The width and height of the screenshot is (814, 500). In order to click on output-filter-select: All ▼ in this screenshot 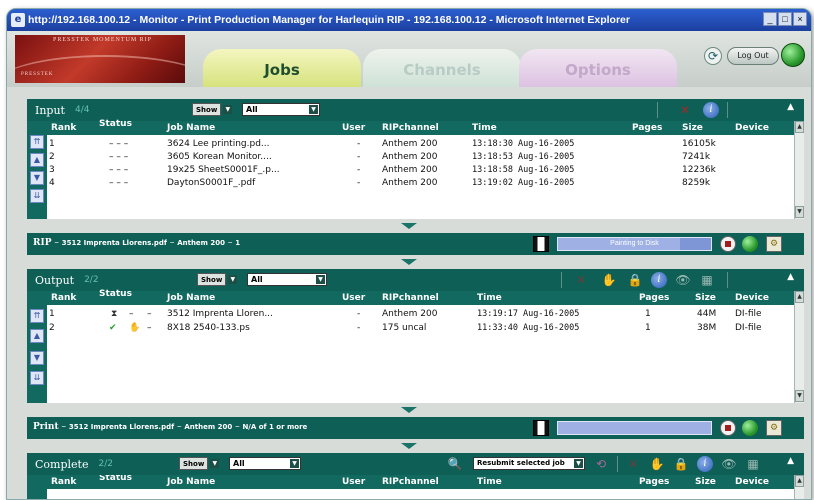, I will do `click(287, 279)`.